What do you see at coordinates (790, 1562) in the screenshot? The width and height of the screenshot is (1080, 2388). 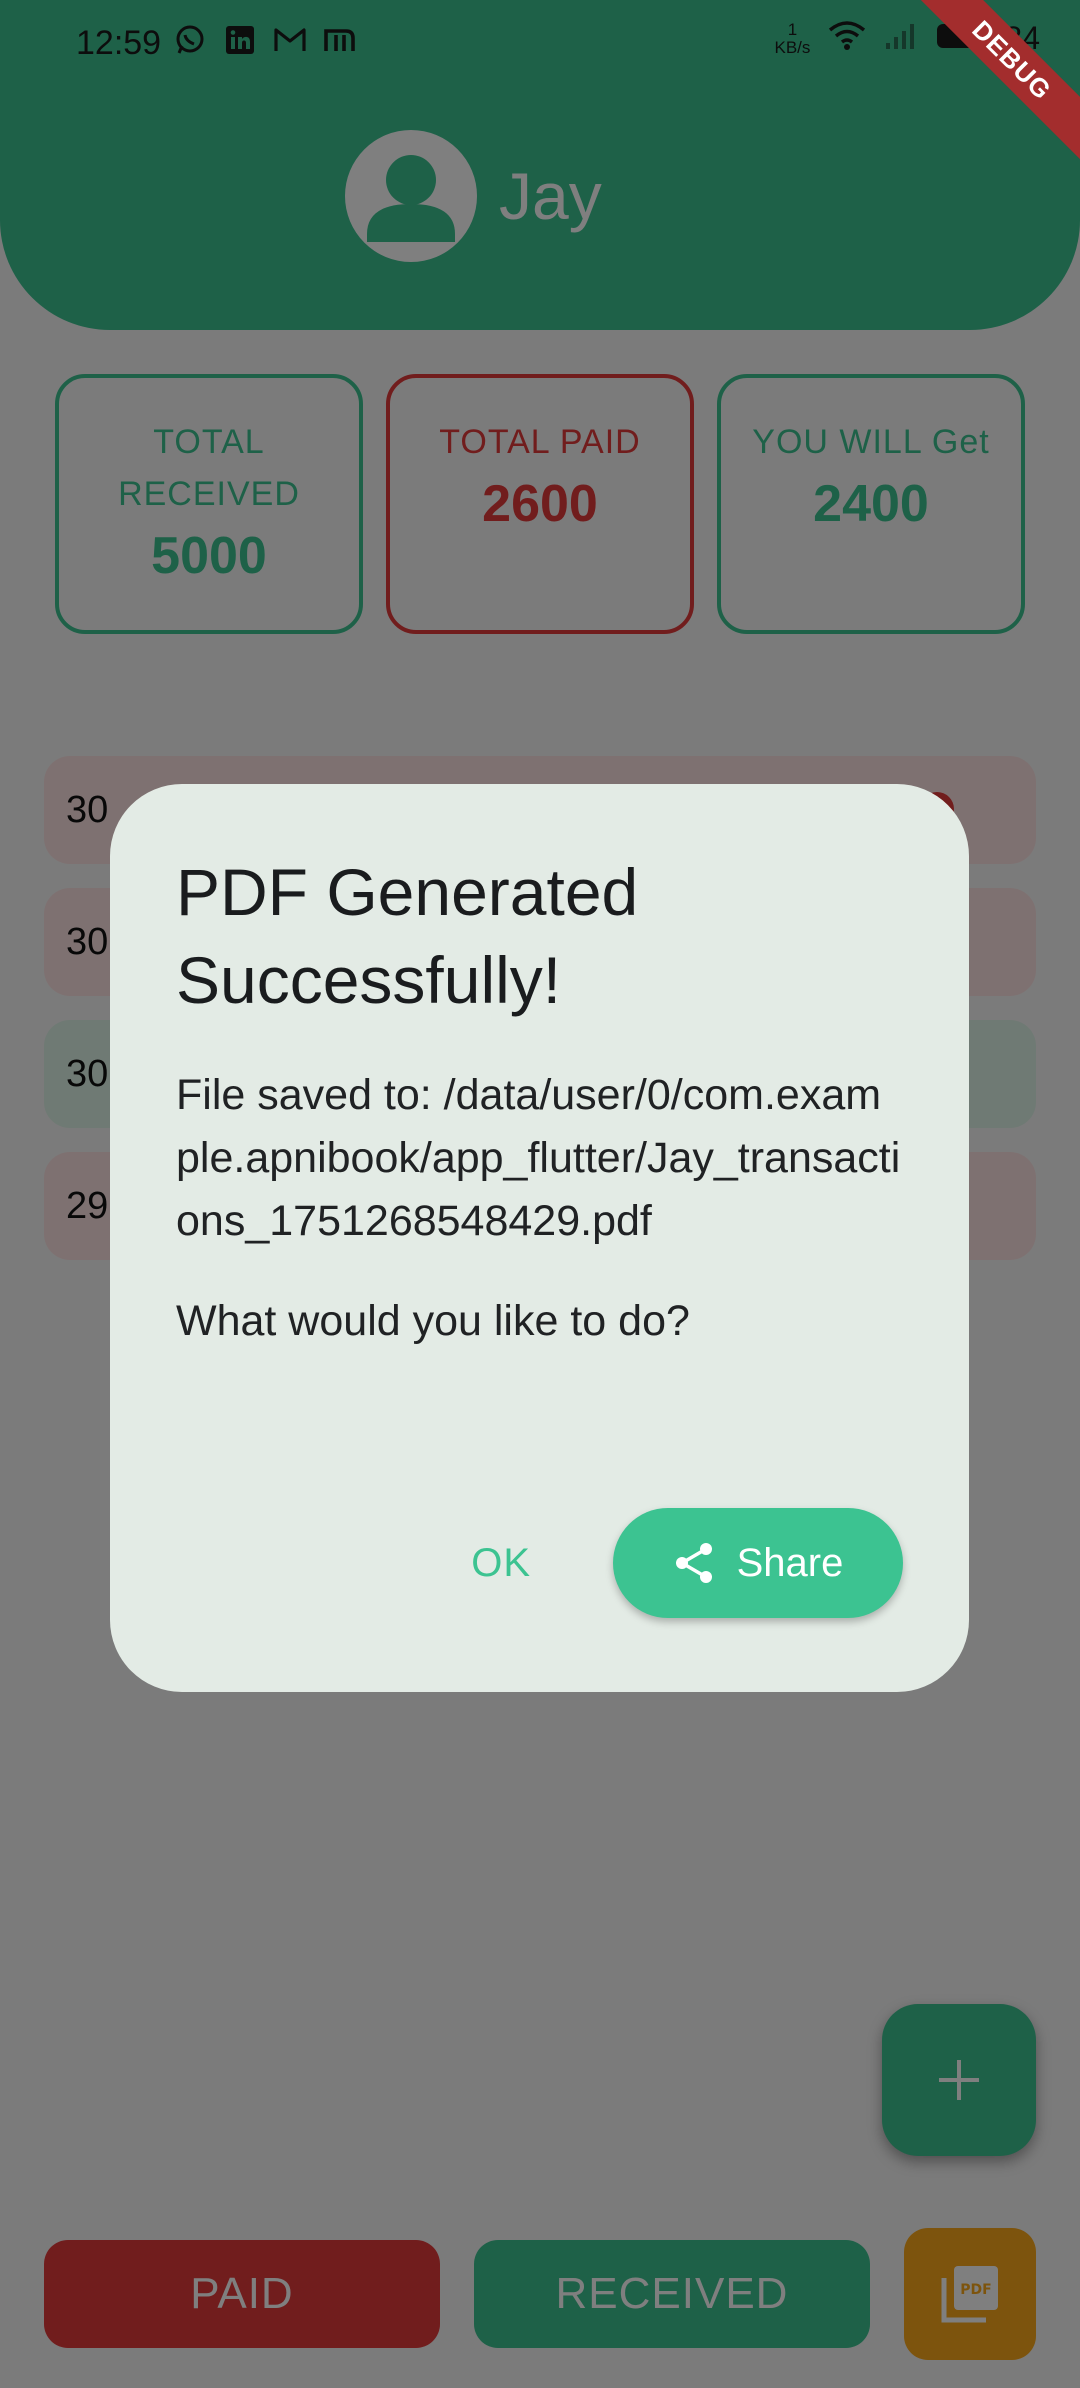 I see `share-button-label: Share` at bounding box center [790, 1562].